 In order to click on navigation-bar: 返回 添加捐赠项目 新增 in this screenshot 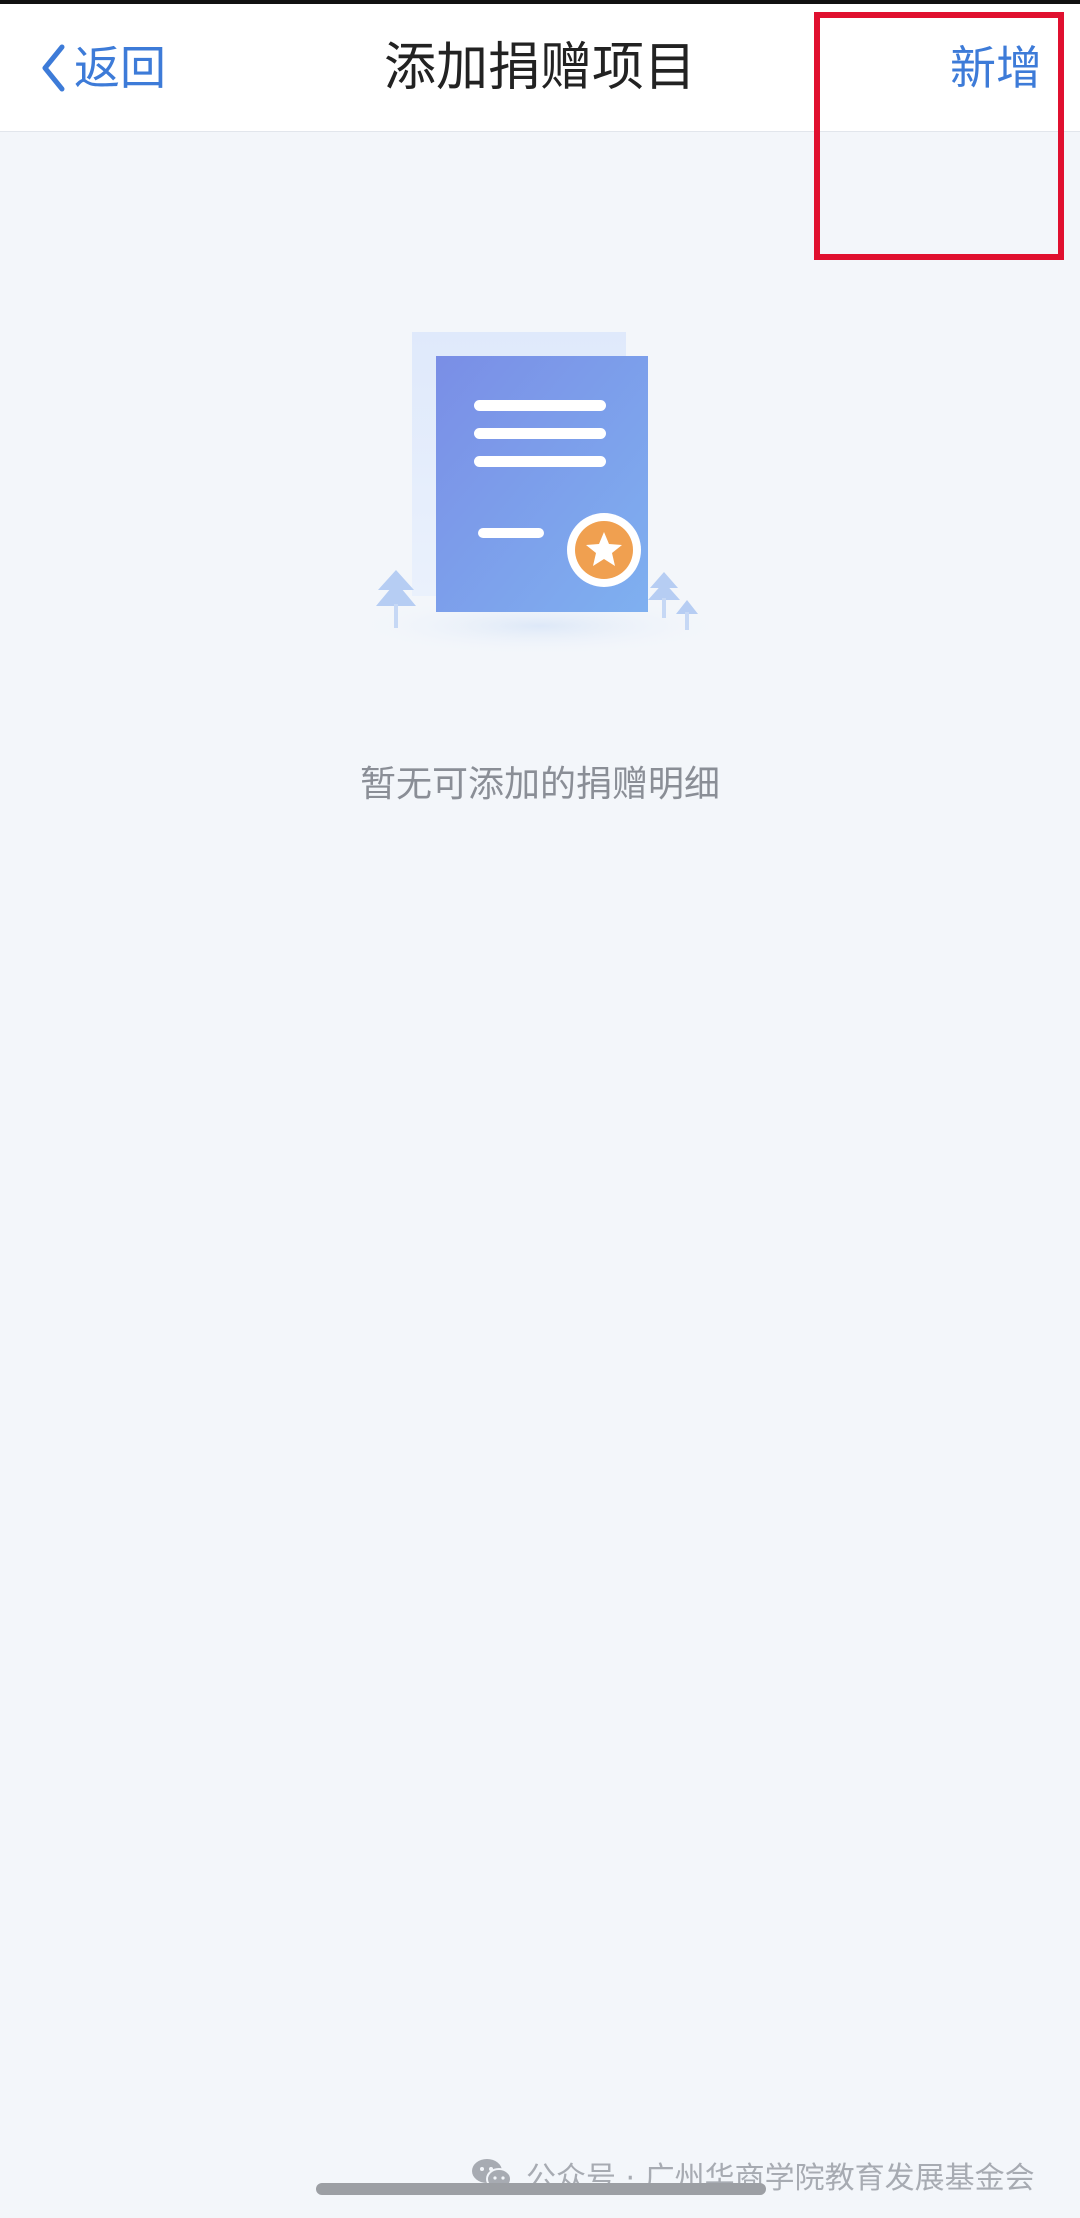, I will do `click(540, 68)`.